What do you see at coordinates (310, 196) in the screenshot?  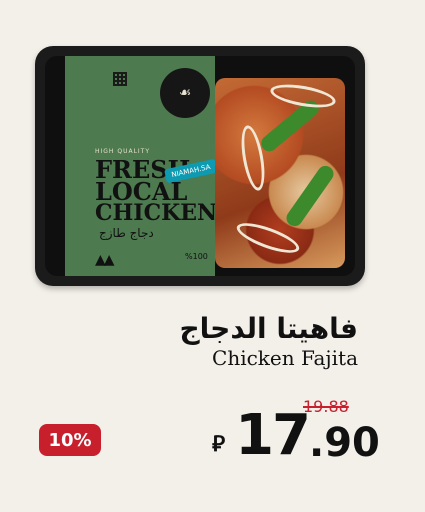 I see `pepper-strip` at bounding box center [310, 196].